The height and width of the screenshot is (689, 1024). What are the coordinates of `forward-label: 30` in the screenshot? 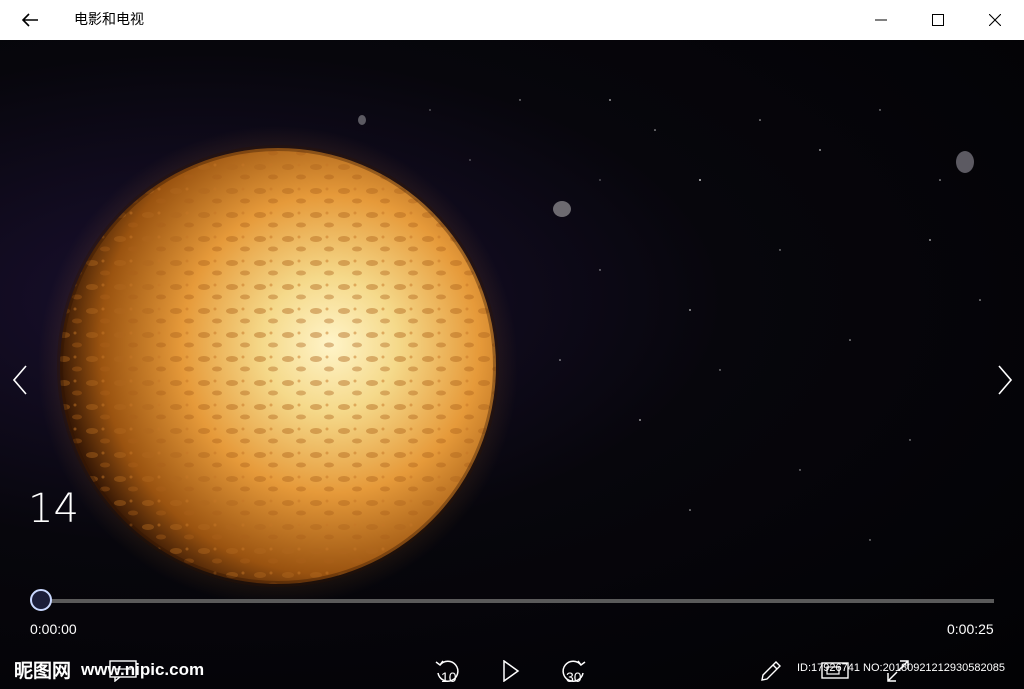 It's located at (574, 677).